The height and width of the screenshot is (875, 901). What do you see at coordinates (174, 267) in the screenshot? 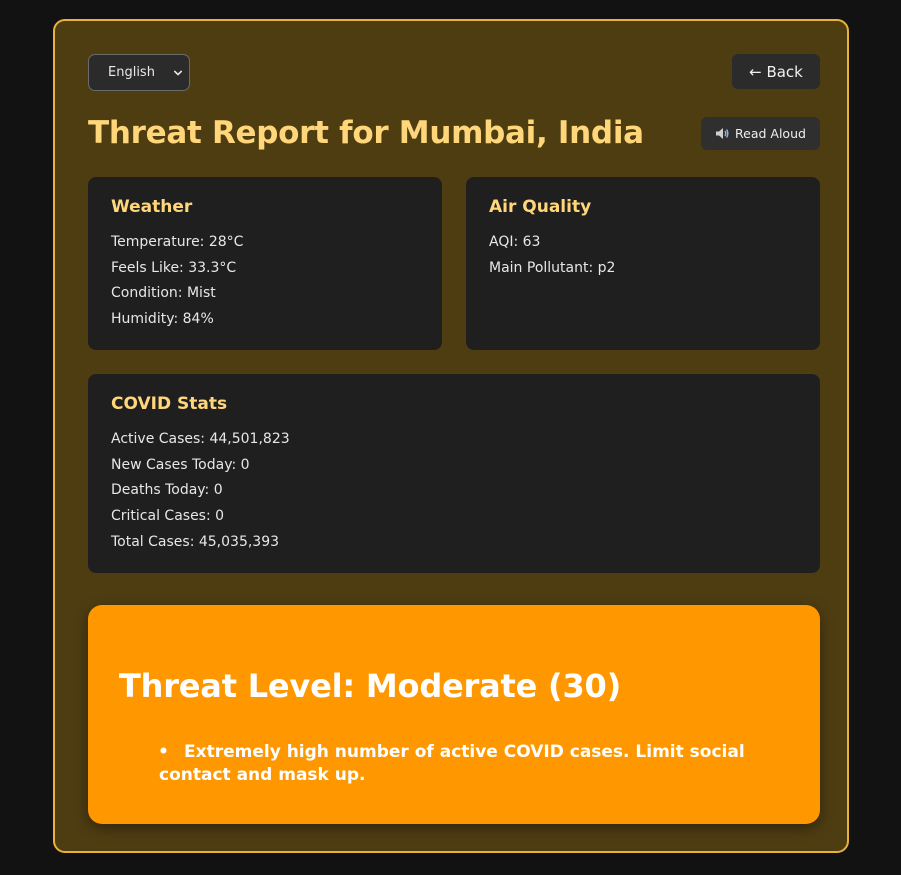
I see `weather-feels-like: Feels Like: 33.3°C` at bounding box center [174, 267].